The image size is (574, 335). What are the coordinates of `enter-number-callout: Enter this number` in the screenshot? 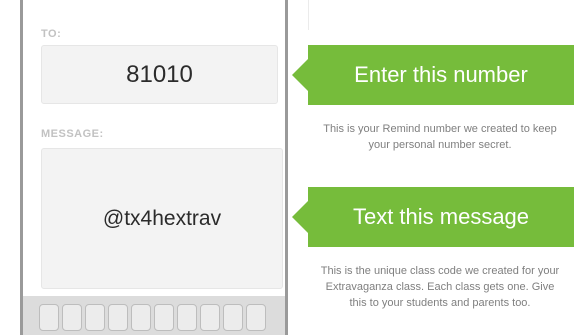 It's located at (433, 75).